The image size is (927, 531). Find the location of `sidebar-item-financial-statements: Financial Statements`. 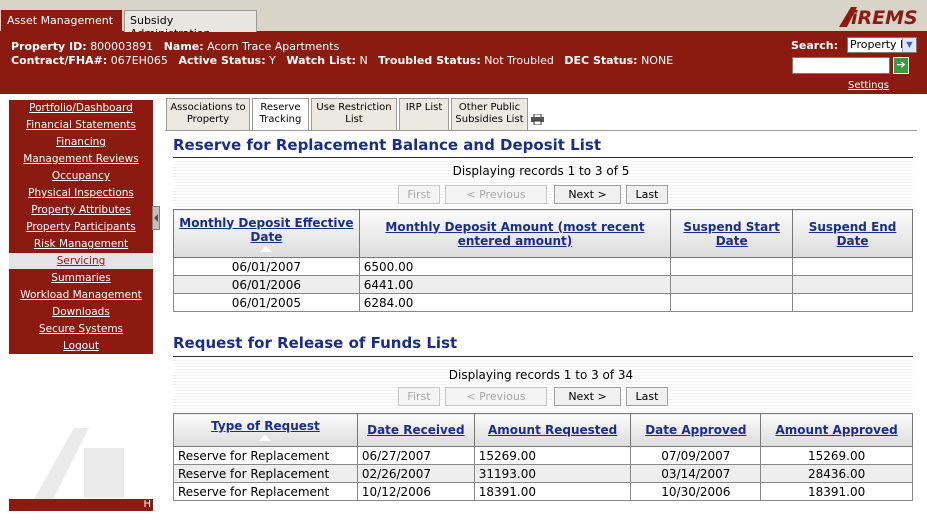

sidebar-item-financial-statements: Financial Statements is located at coordinates (81, 125).